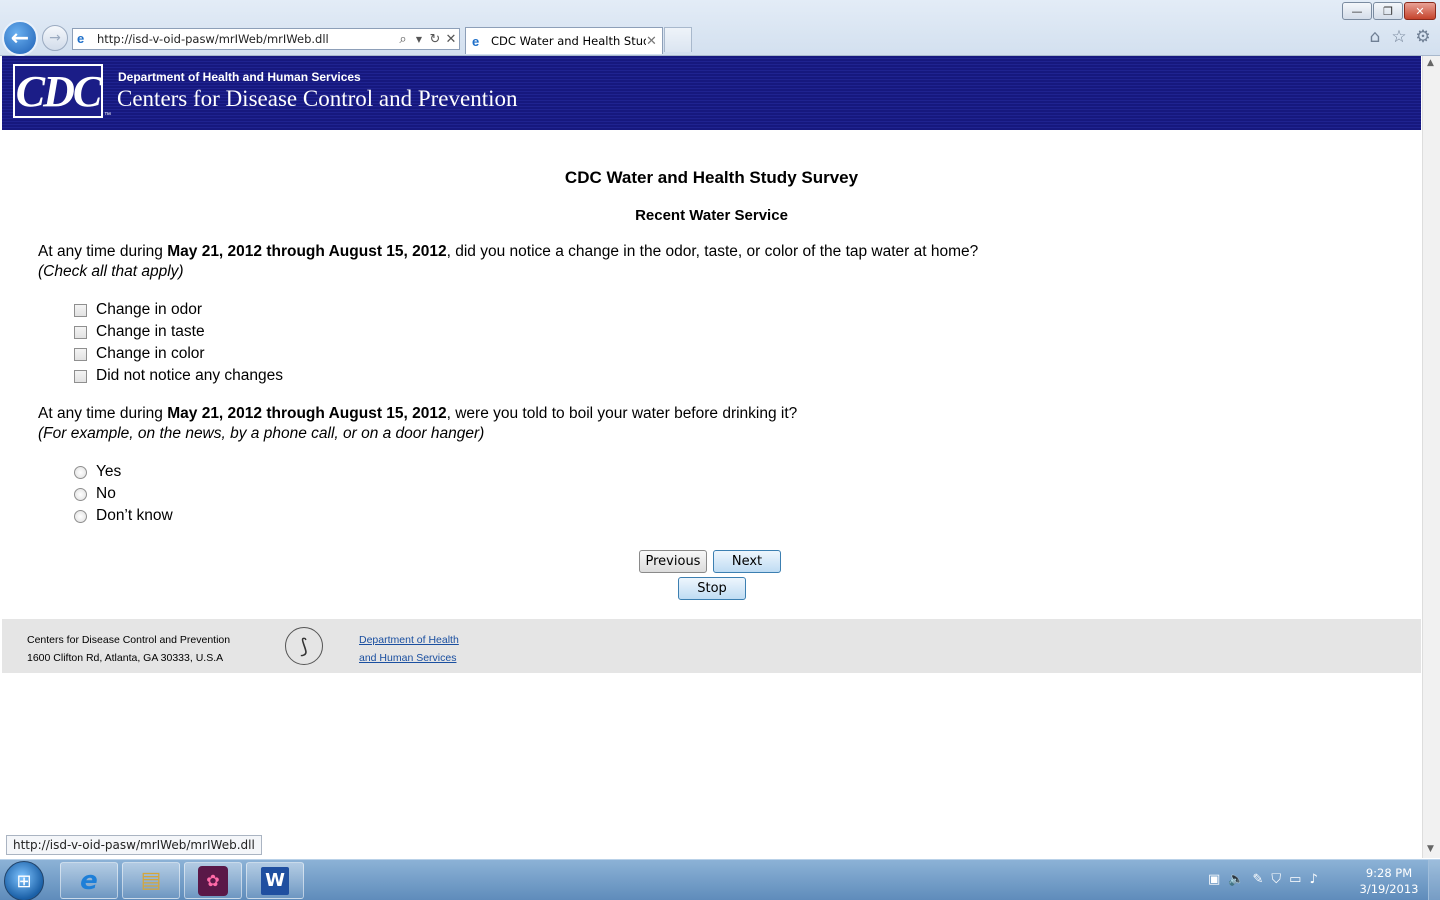 The height and width of the screenshot is (900, 1440). What do you see at coordinates (654, 41) in the screenshot?
I see `tab-close-icon: ✕` at bounding box center [654, 41].